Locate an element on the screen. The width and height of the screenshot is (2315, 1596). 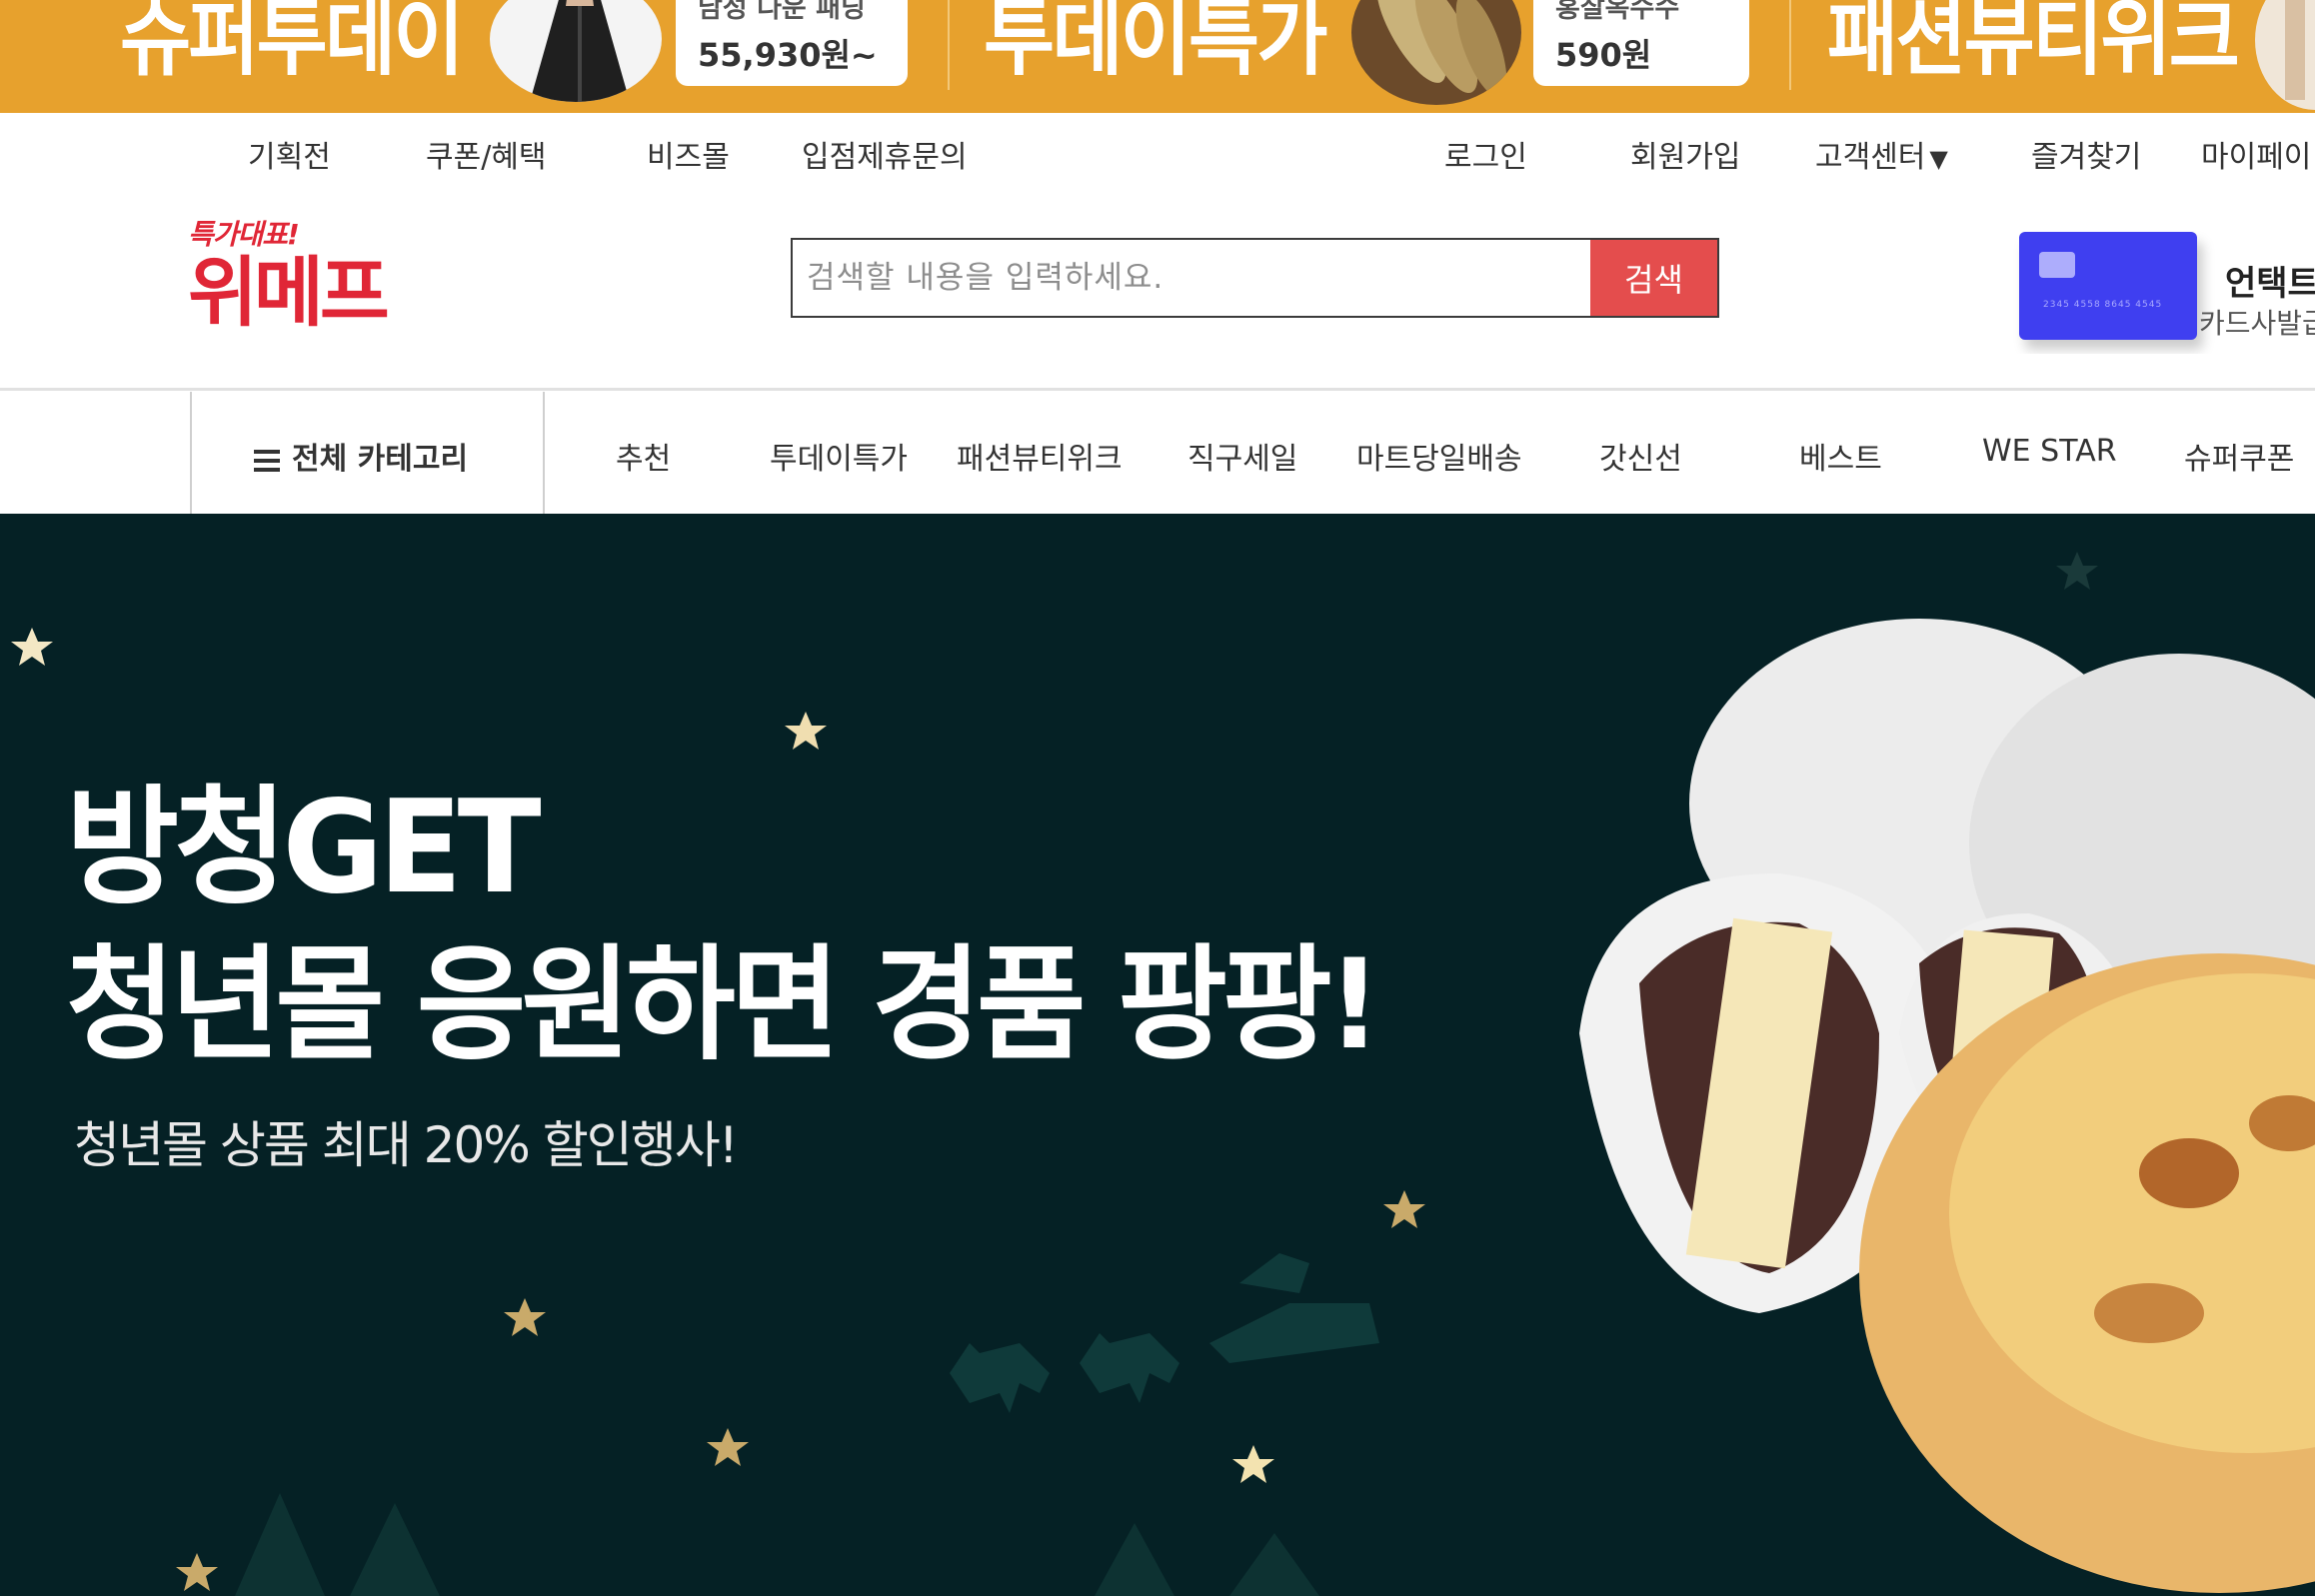
promo-card-corn: 홍찰옥수수 590원 is located at coordinates (1641, 43).